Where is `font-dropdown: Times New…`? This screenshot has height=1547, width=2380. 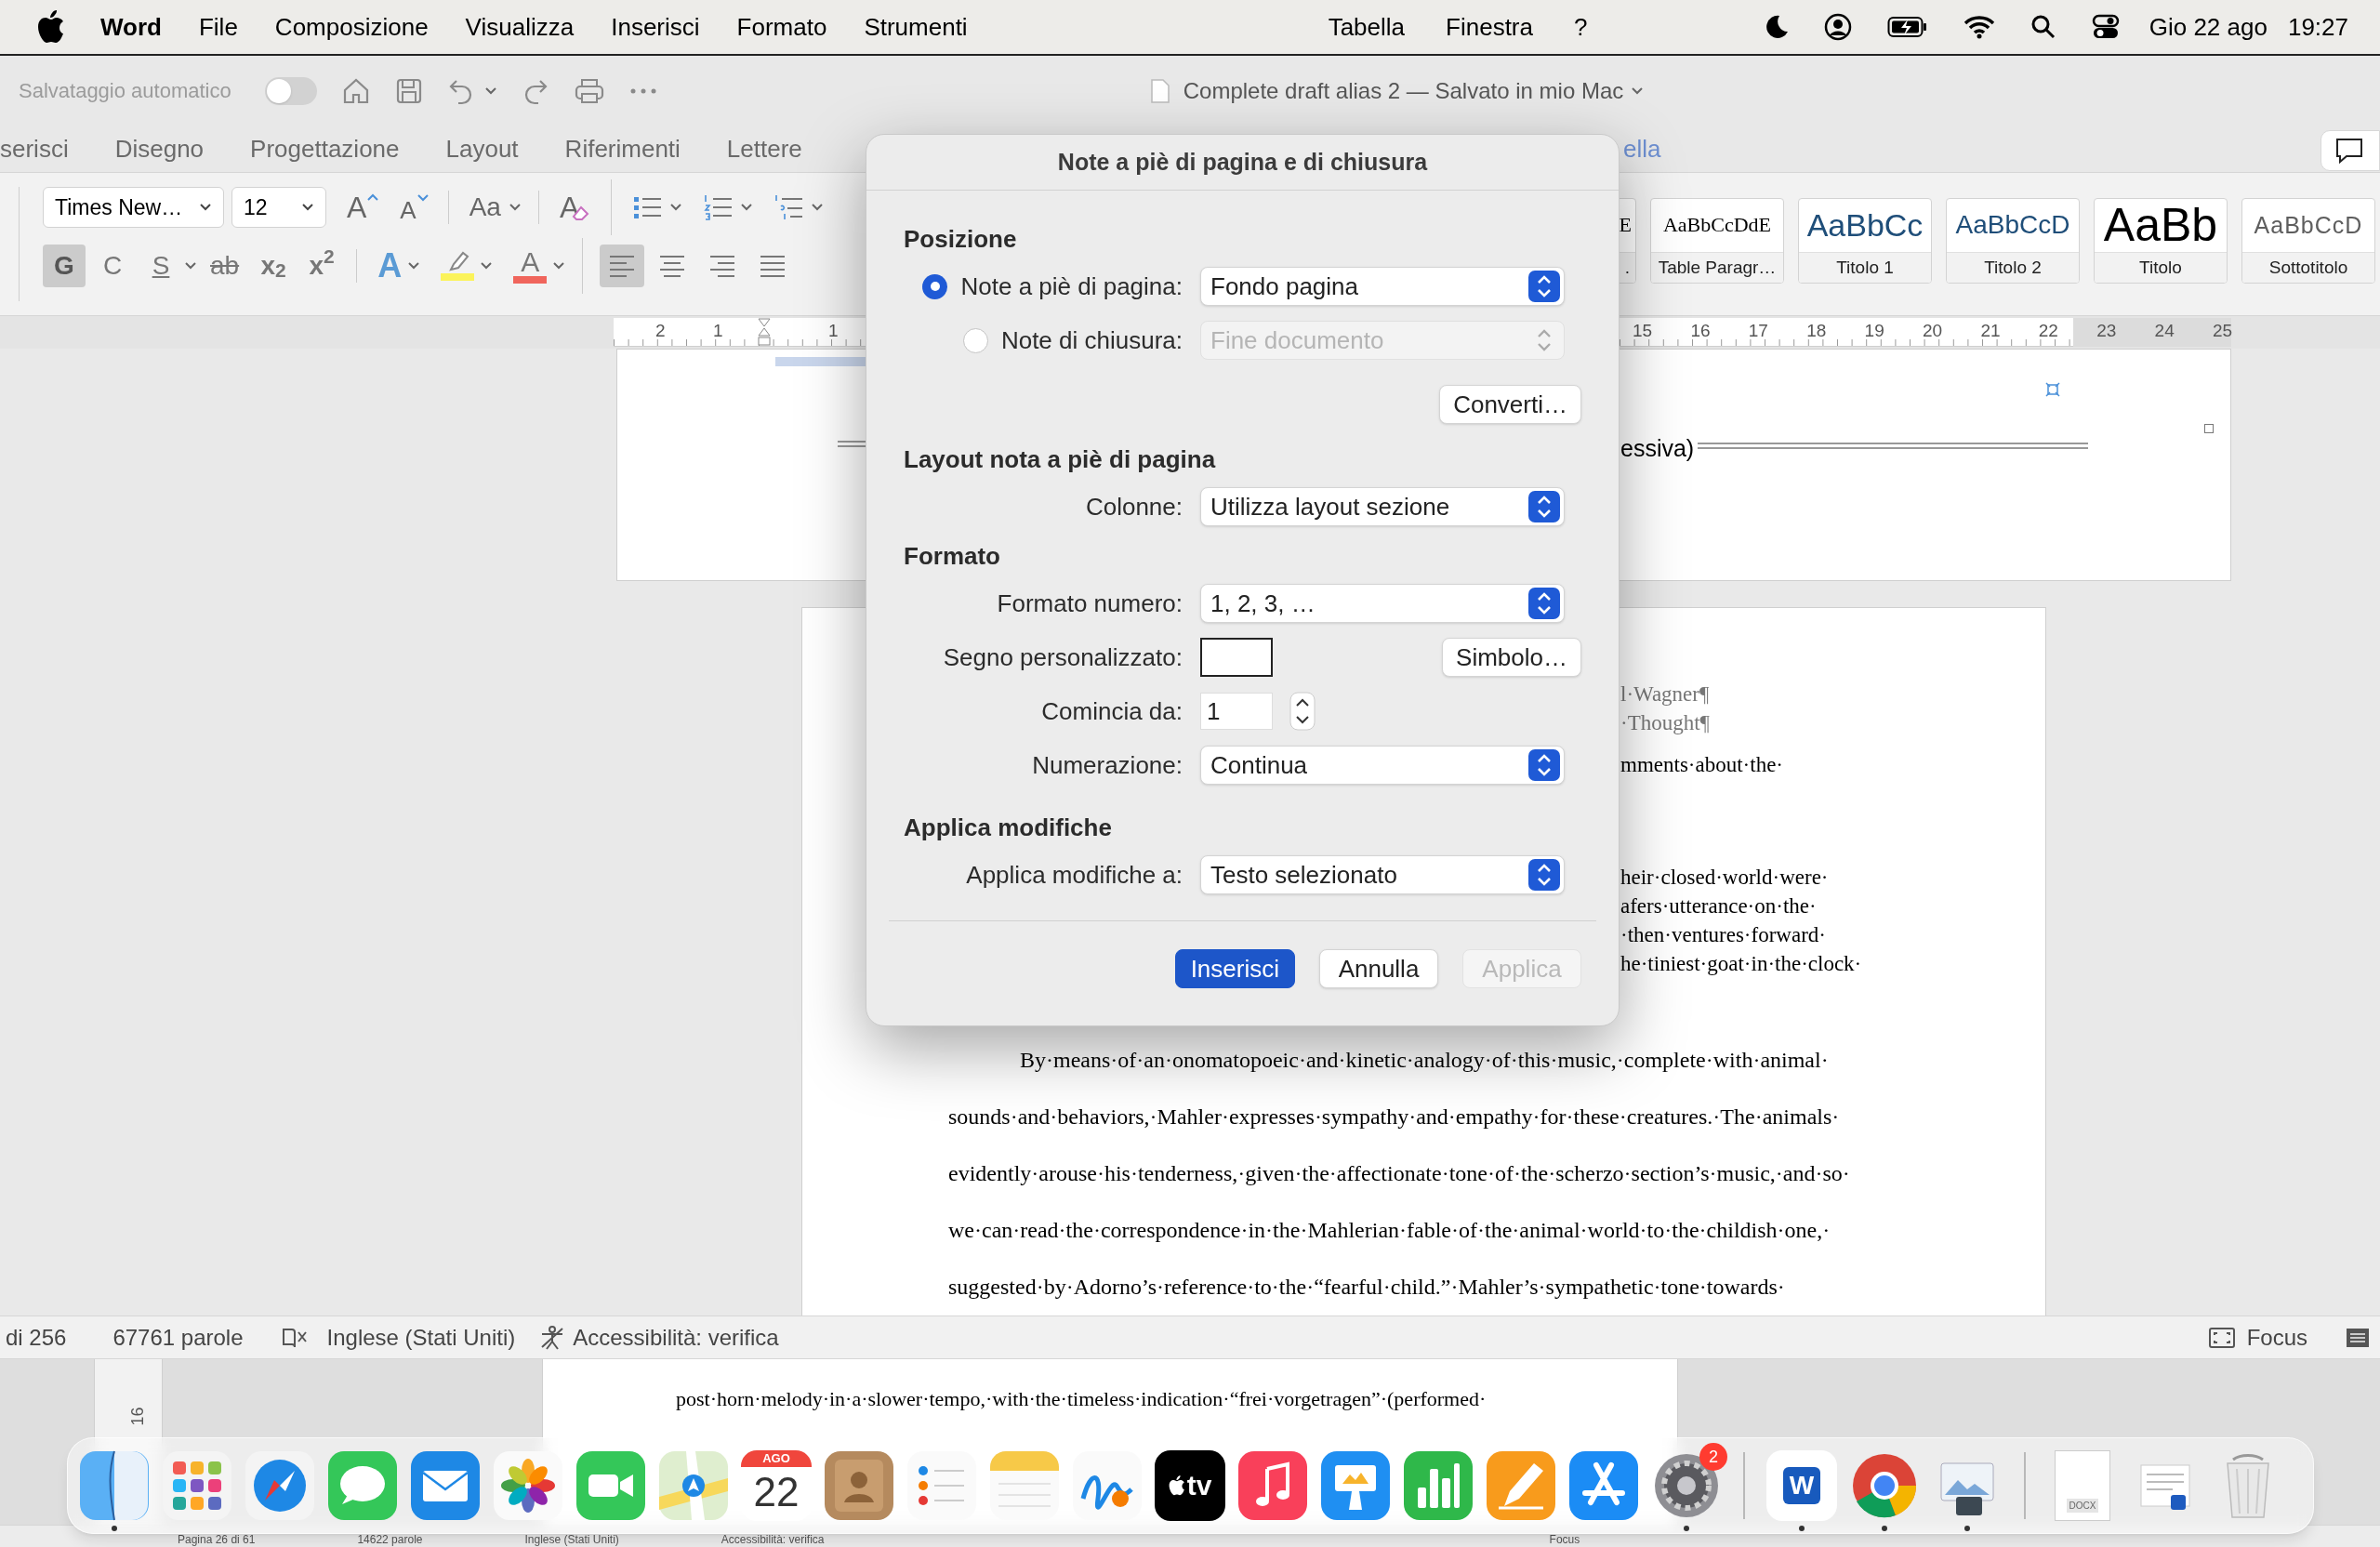 font-dropdown: Times New… is located at coordinates (133, 207).